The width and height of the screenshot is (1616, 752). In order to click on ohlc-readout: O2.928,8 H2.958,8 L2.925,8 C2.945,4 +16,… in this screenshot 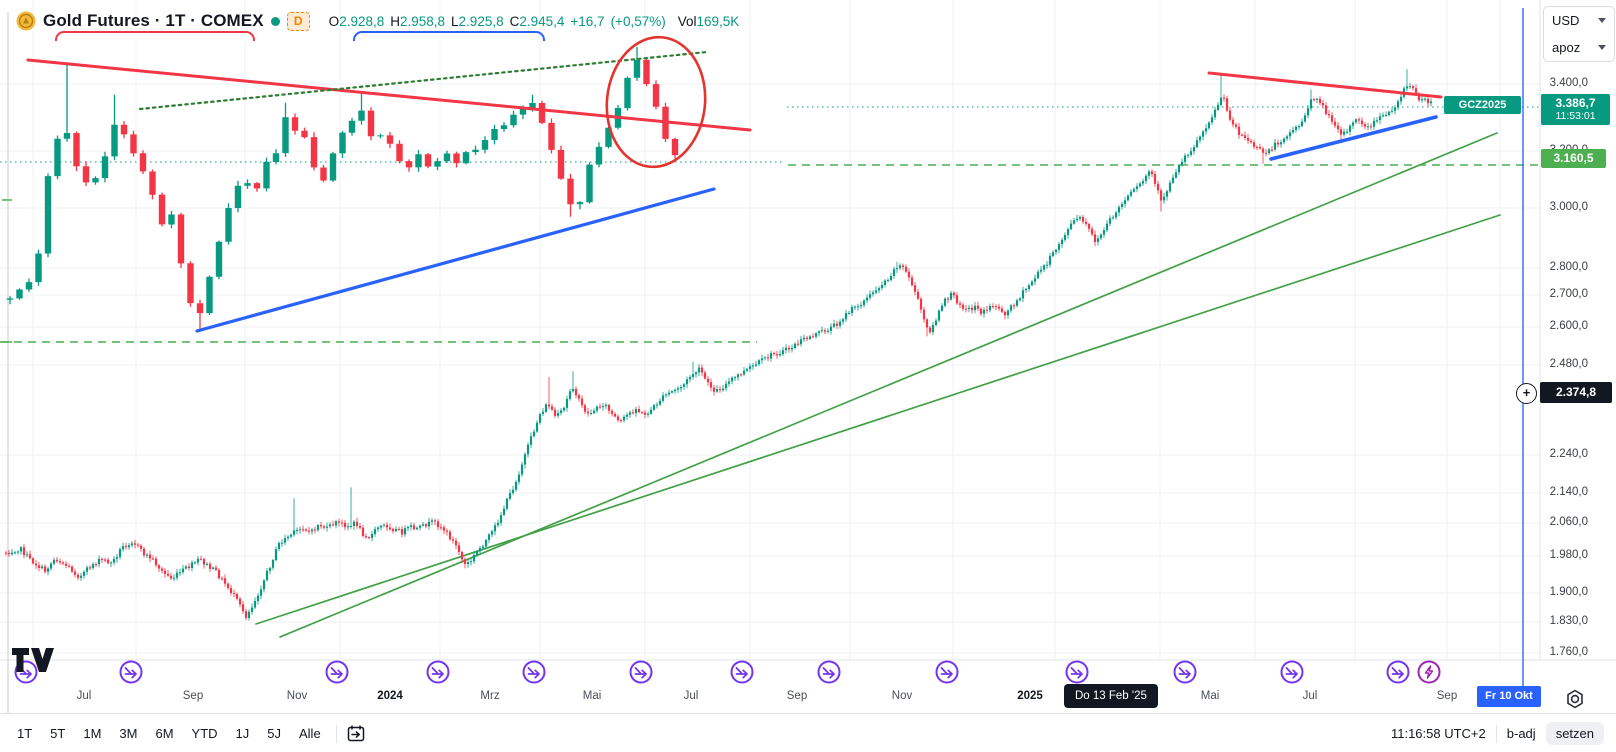, I will do `click(534, 21)`.